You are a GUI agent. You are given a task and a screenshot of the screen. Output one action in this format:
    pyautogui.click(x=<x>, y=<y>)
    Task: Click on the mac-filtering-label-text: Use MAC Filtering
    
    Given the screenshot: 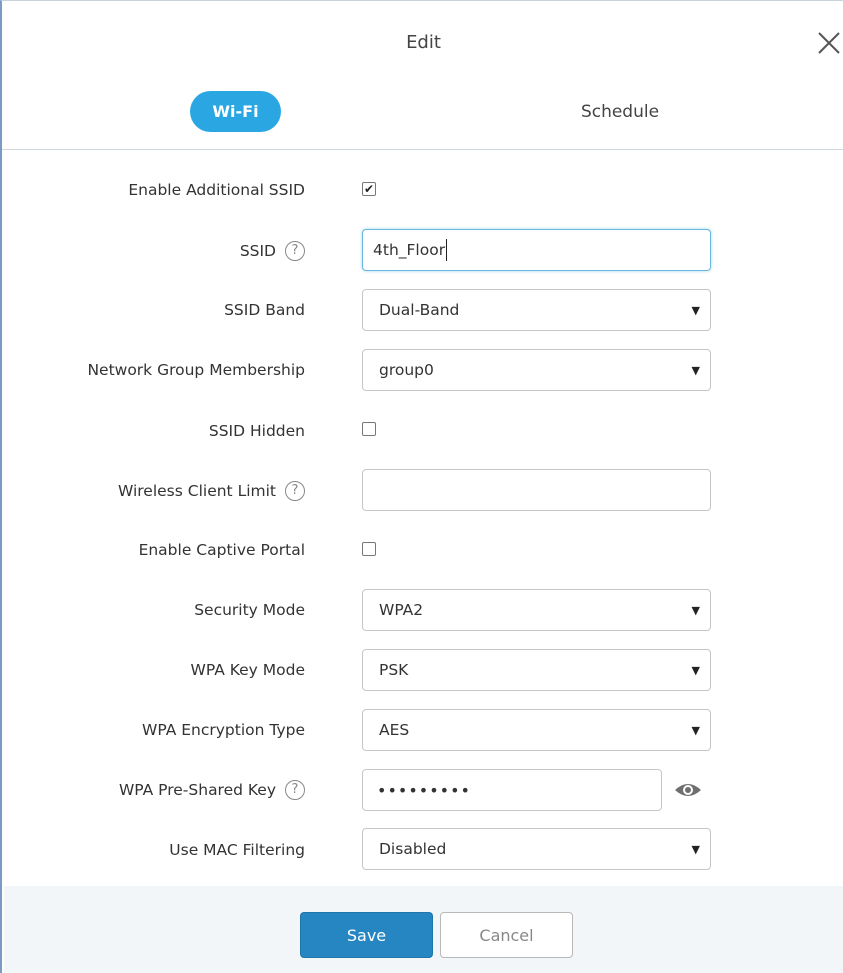 What is the action you would take?
    pyautogui.click(x=237, y=850)
    